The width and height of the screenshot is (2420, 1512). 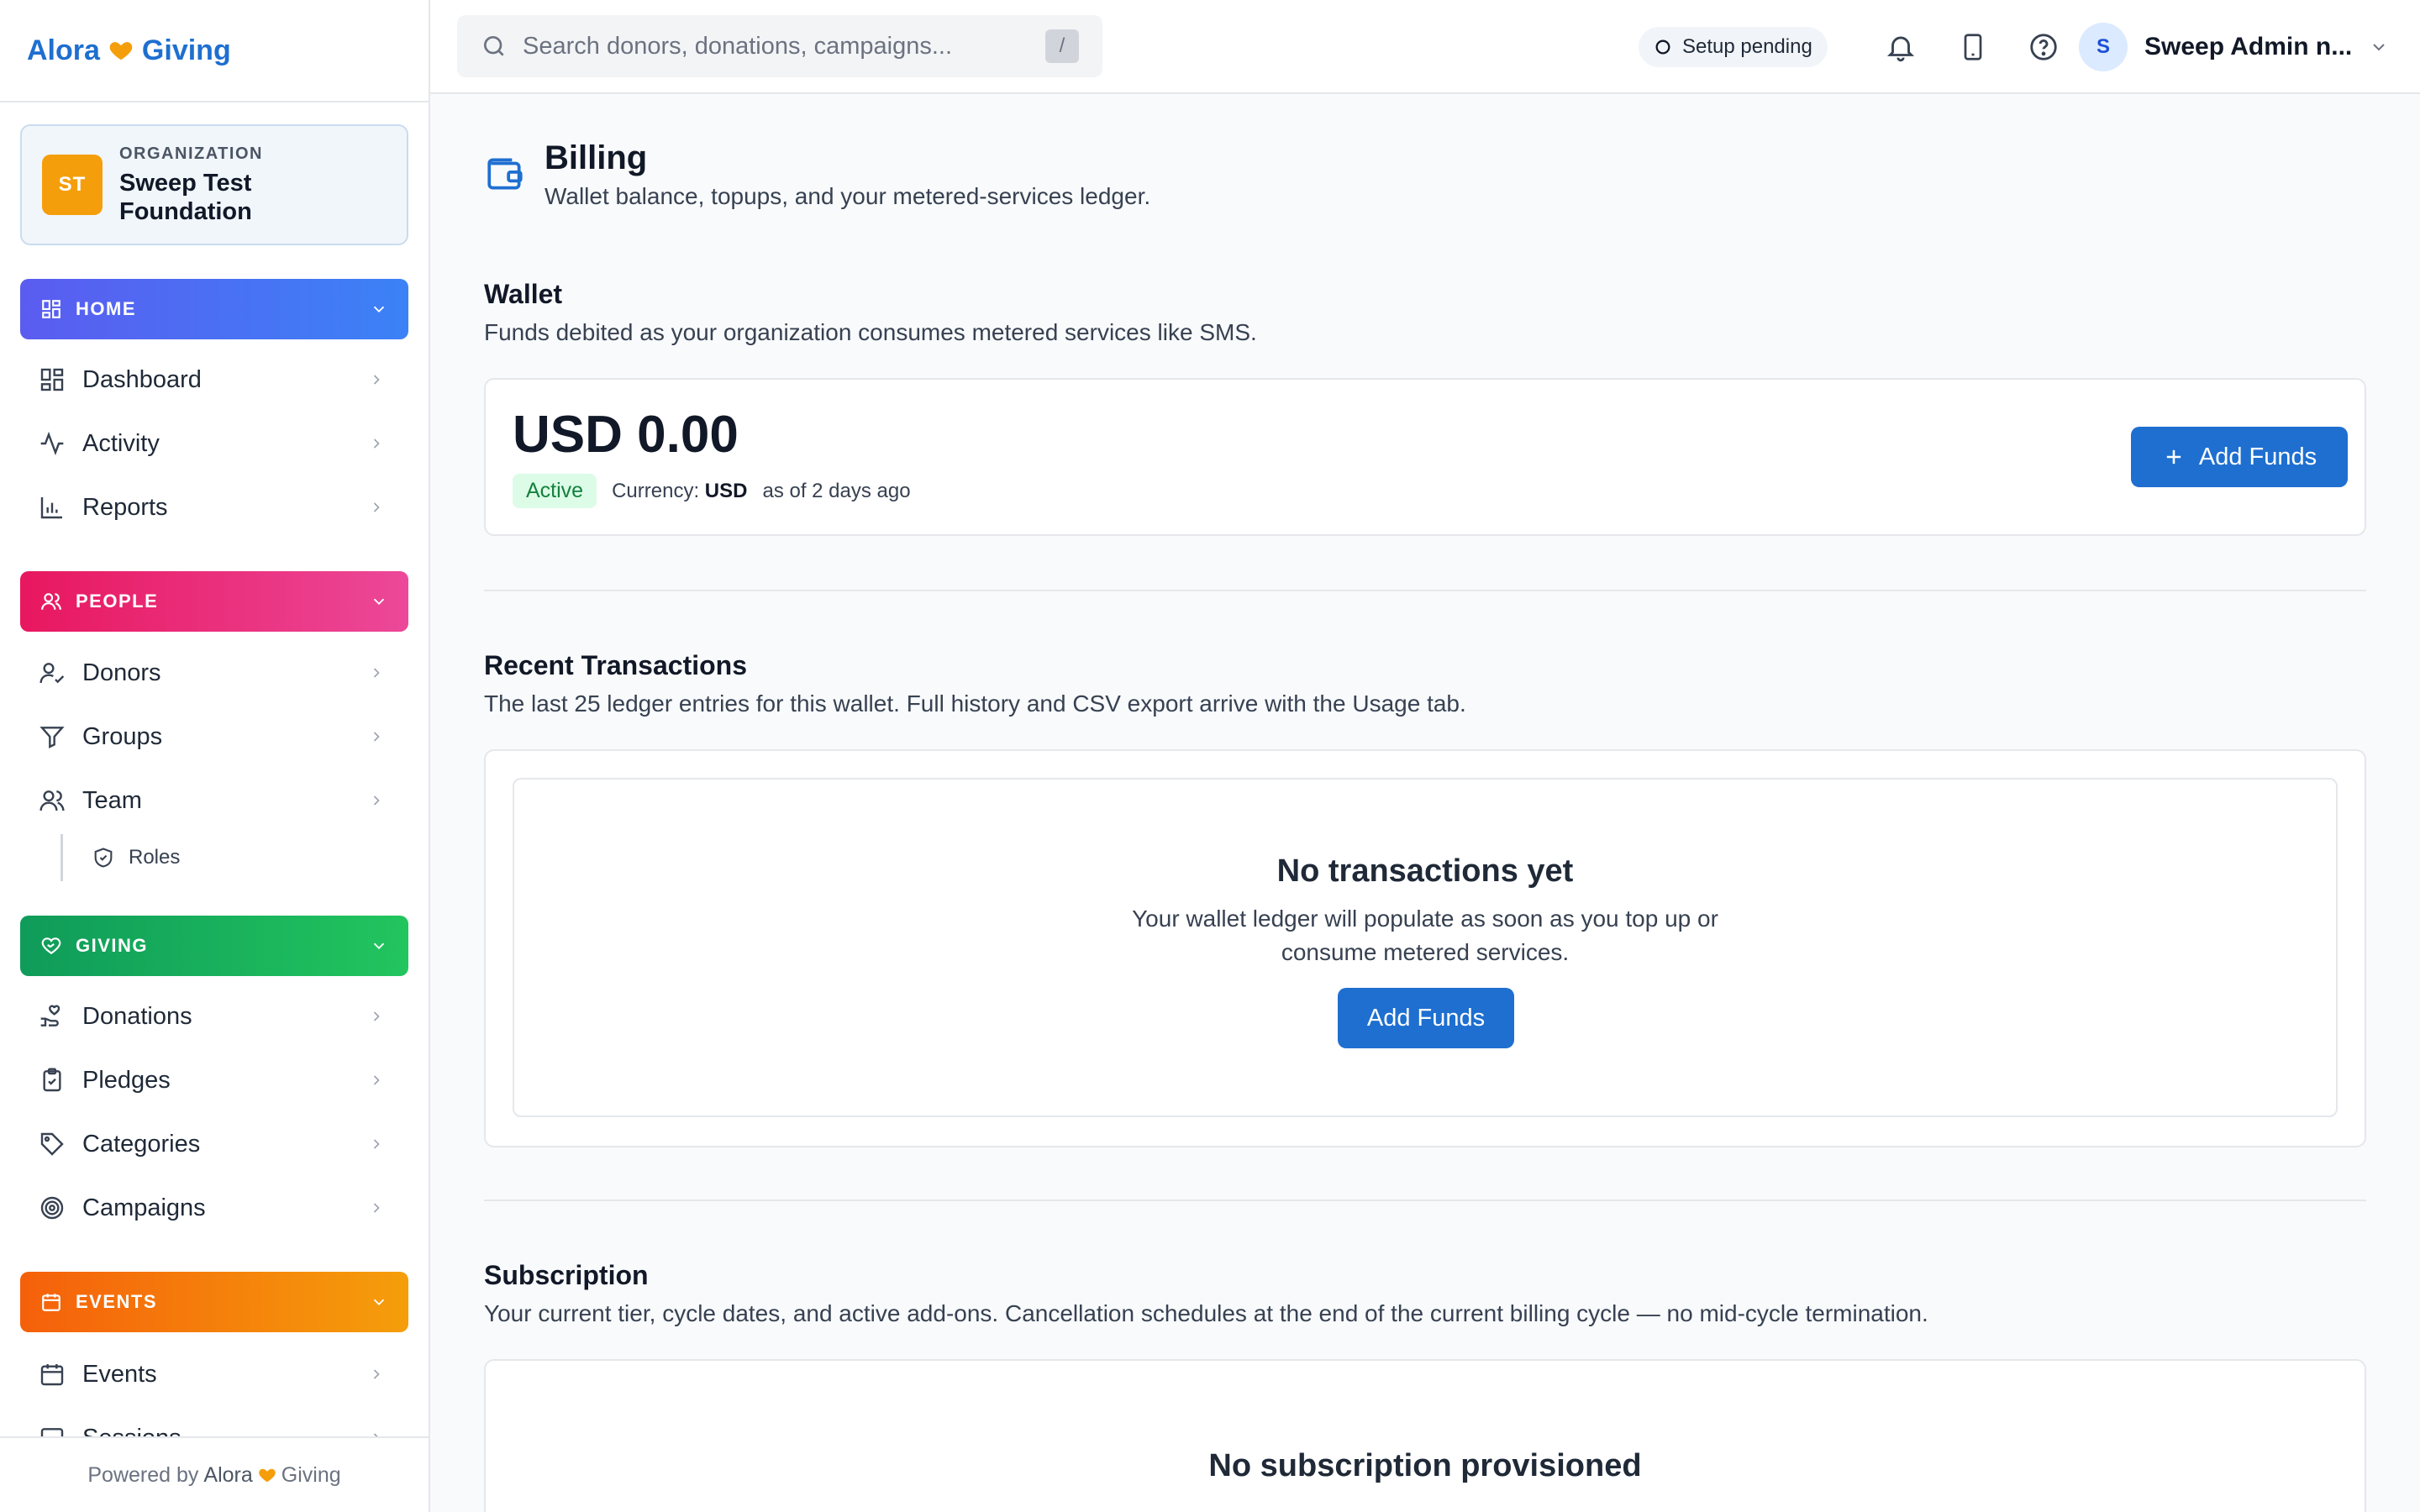 I want to click on mobile-preview-button, so click(x=1973, y=47).